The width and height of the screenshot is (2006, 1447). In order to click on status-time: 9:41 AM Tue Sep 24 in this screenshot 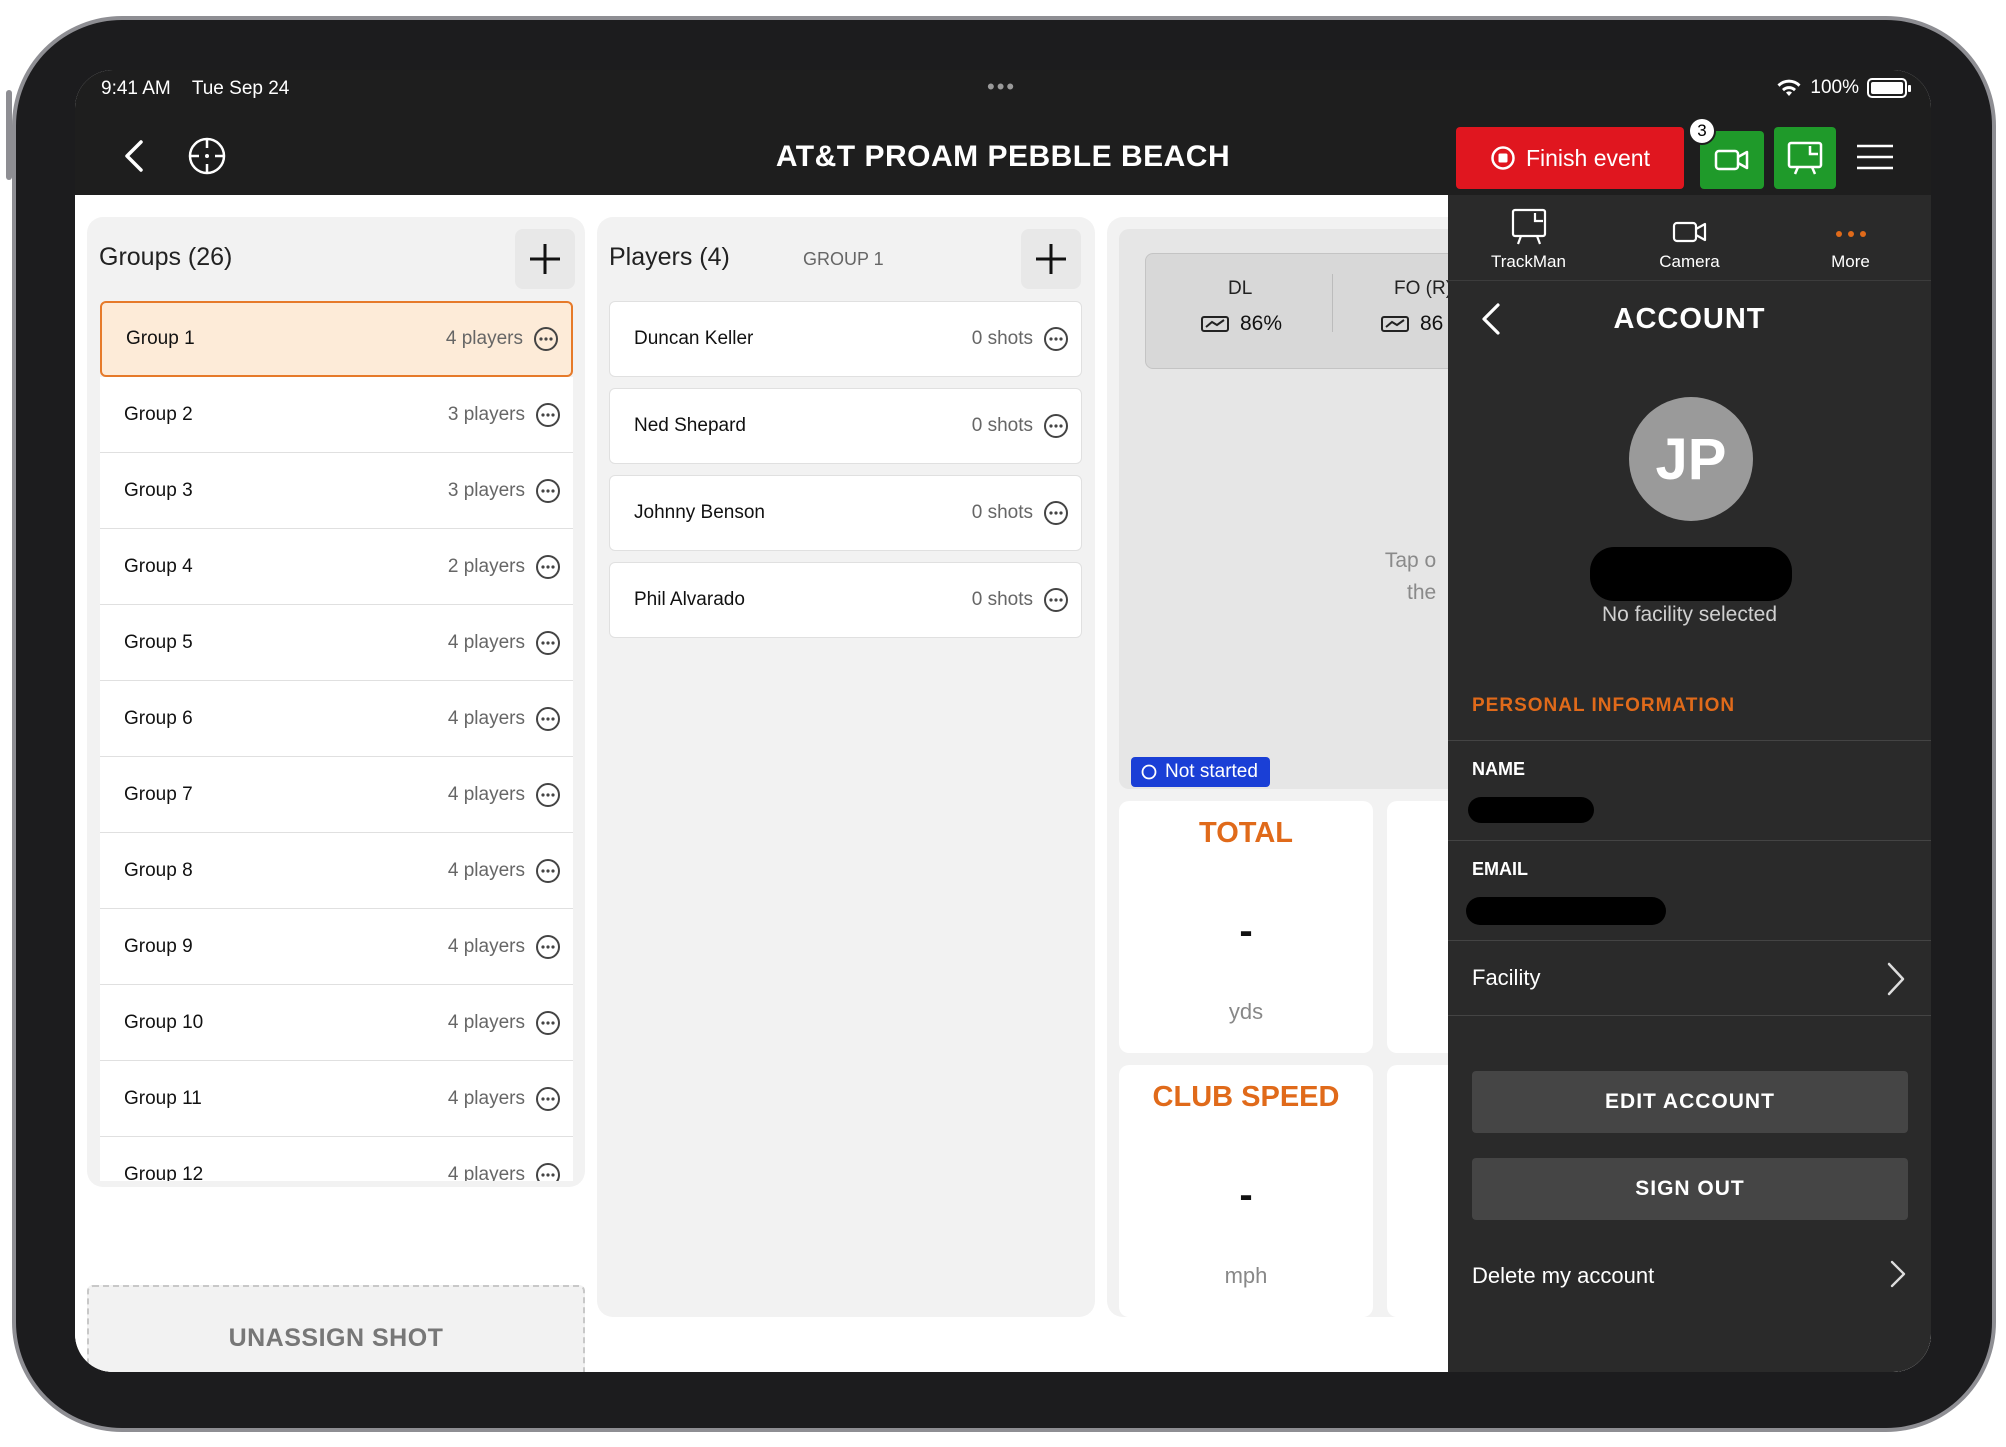, I will do `click(195, 88)`.